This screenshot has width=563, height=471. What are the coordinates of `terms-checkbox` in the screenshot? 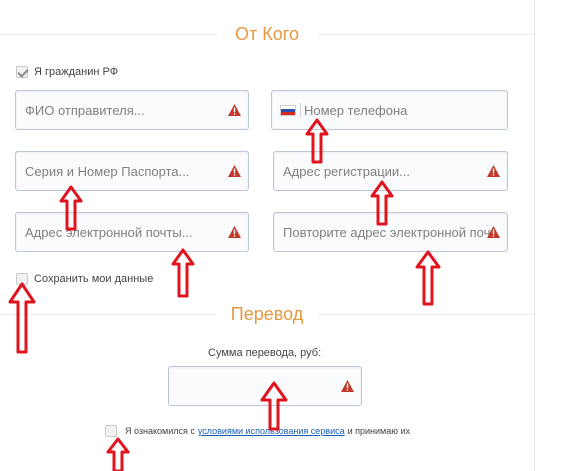 It's located at (111, 431).